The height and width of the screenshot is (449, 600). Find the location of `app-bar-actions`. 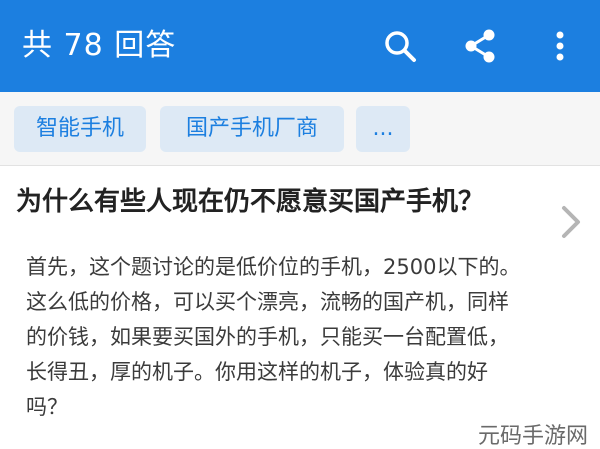

app-bar-actions is located at coordinates (480, 46).